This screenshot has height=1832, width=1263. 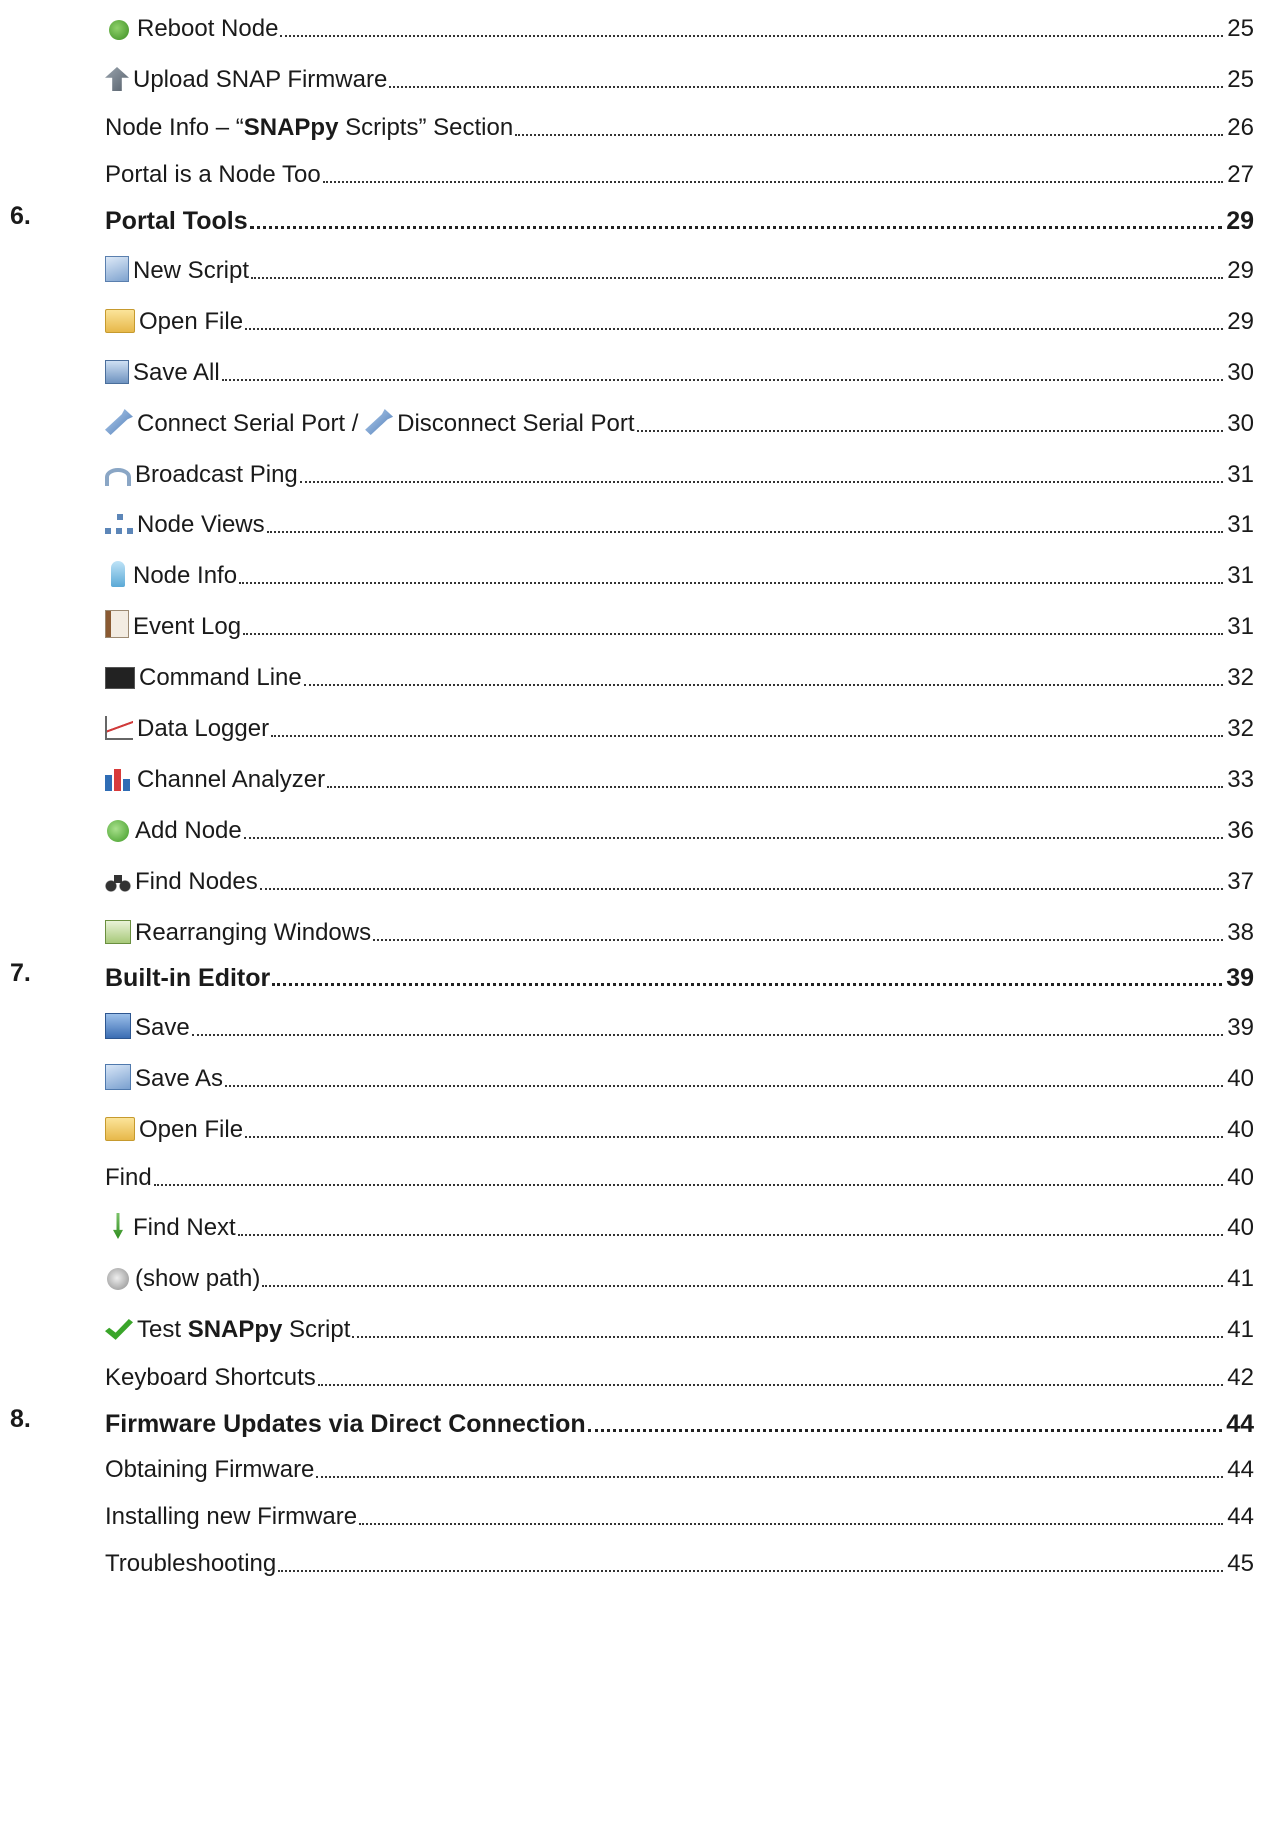 I want to click on check-icon, so click(x=119, y=1329).